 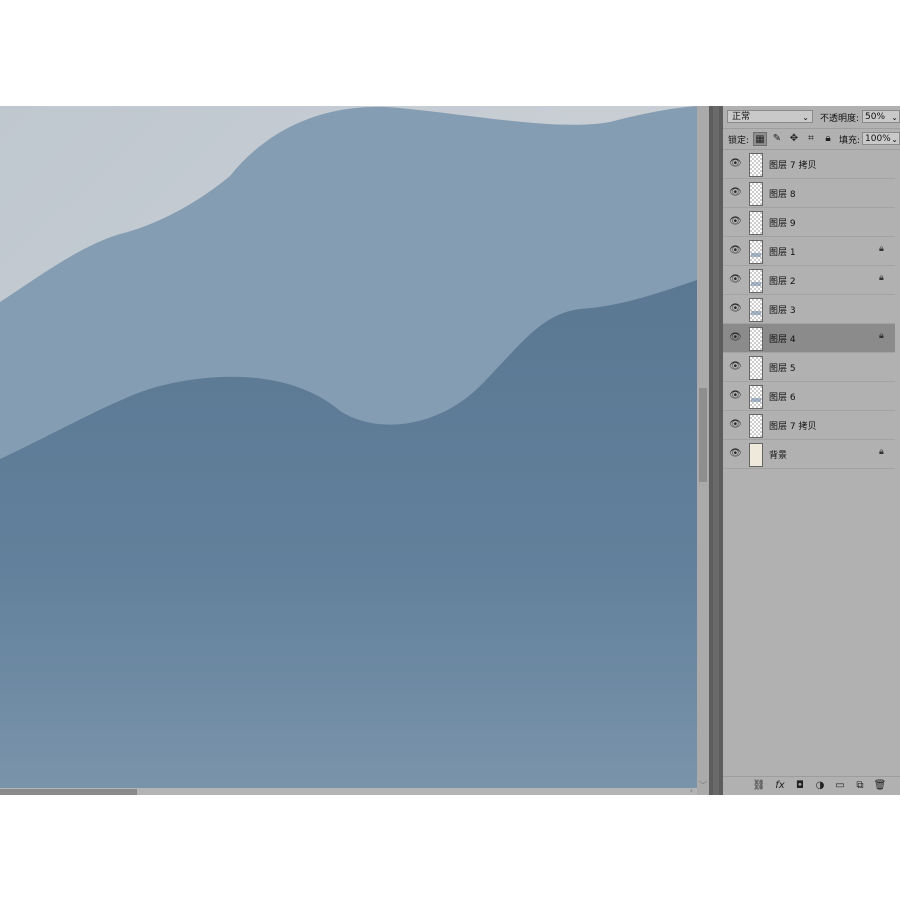 I want to click on layer-name: 图层 2, so click(x=782, y=280).